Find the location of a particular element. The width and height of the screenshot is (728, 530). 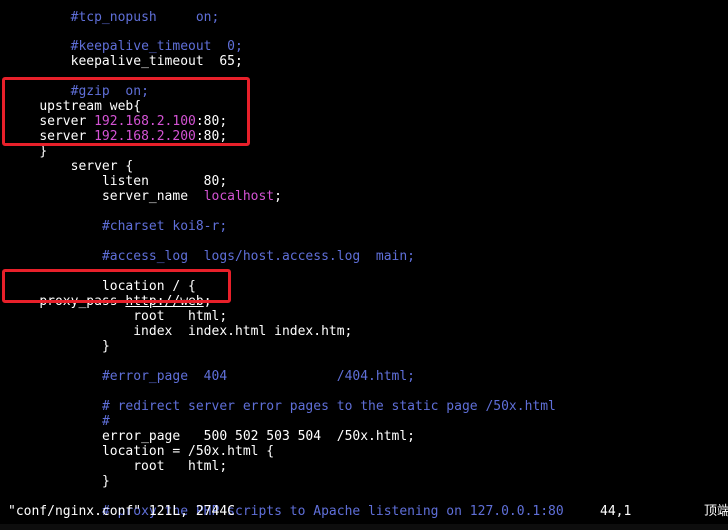

status-scroll-position: 顶端 is located at coordinates (716, 511).